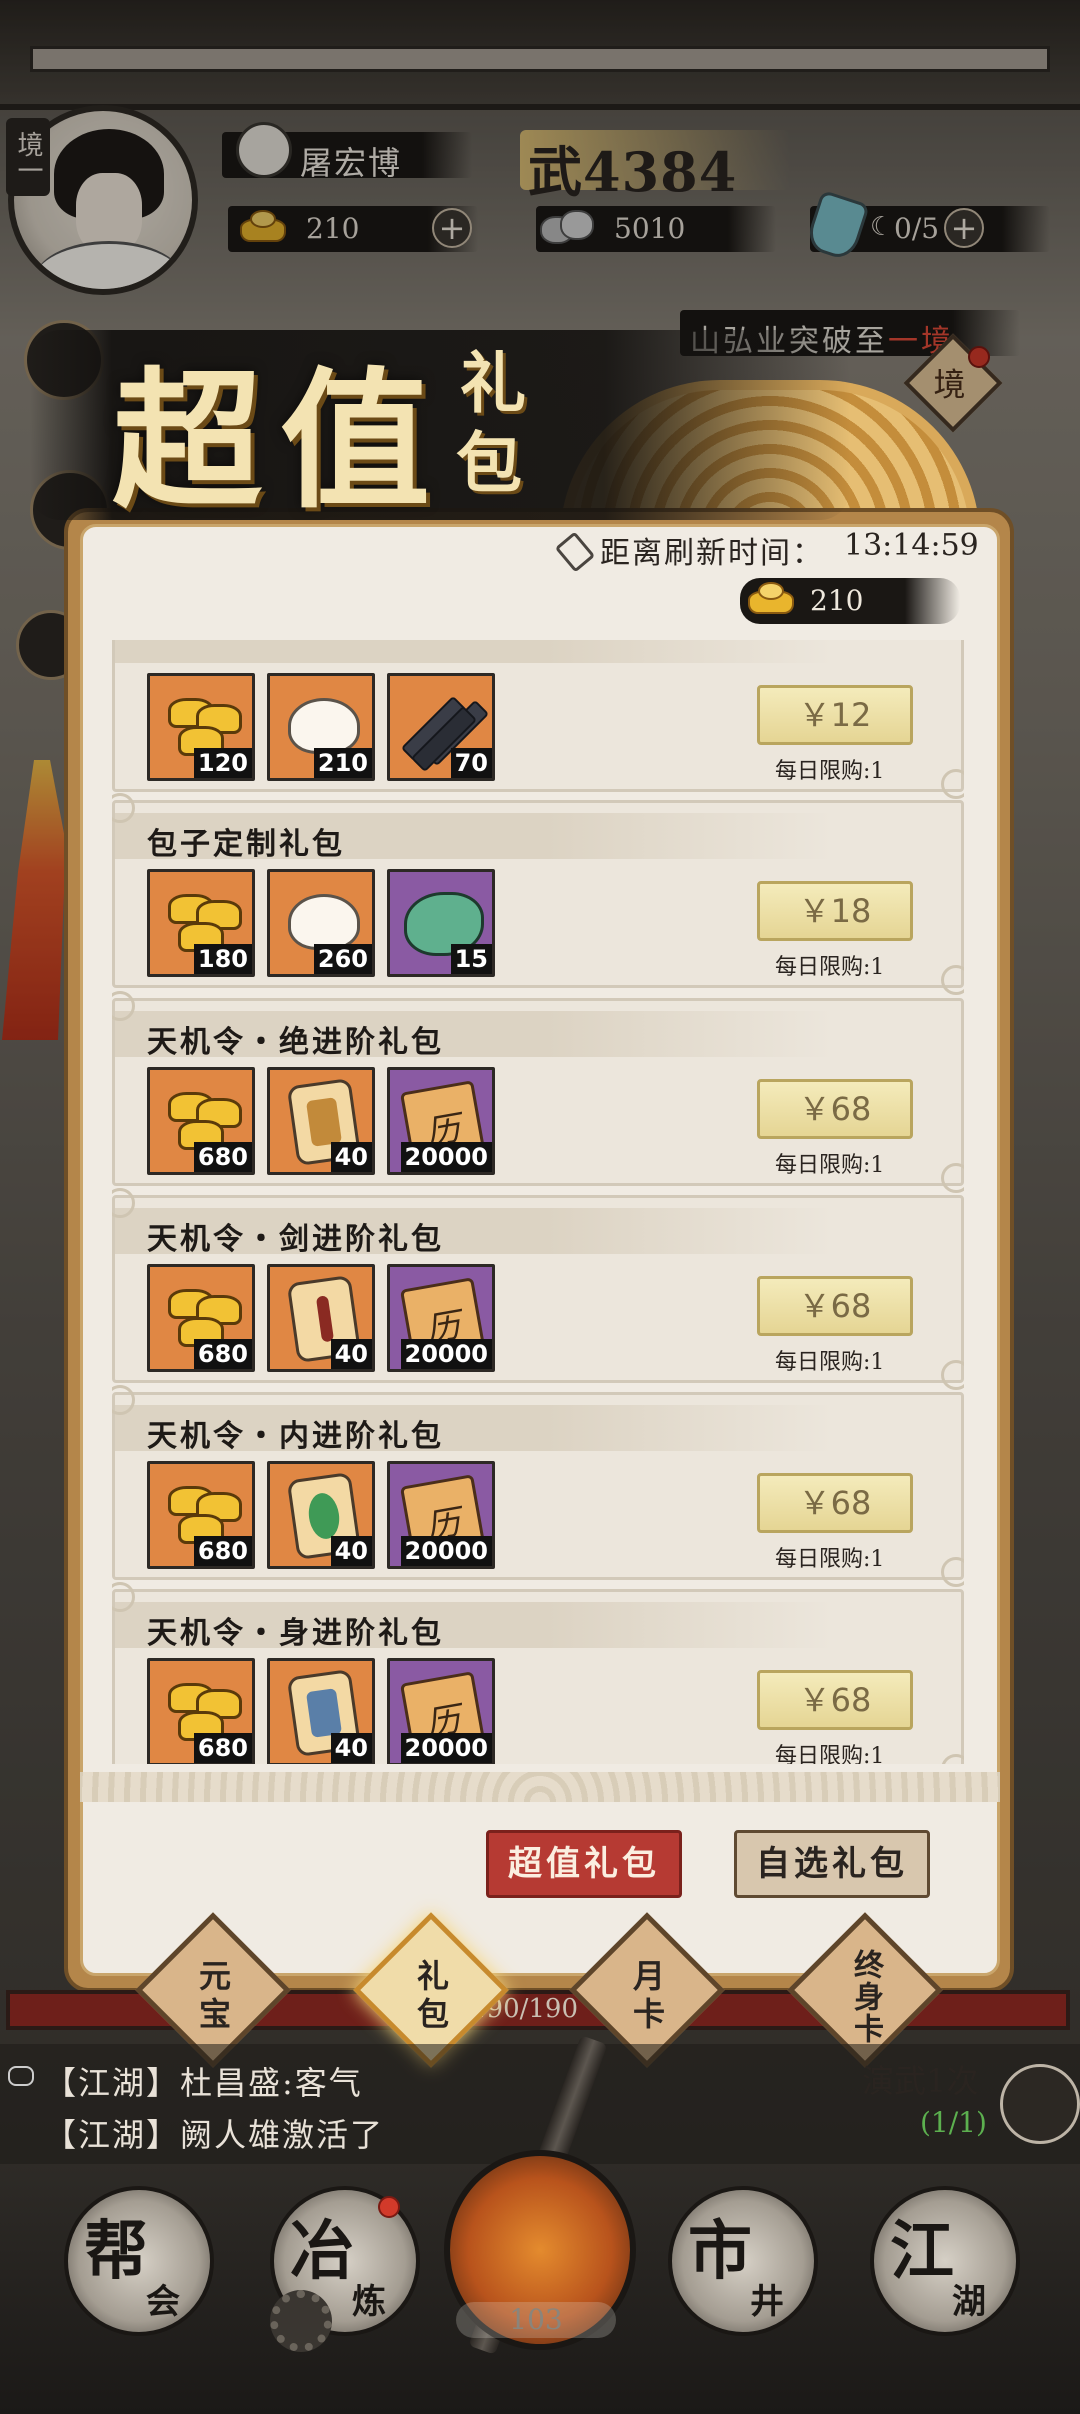 The width and height of the screenshot is (1080, 2414). What do you see at coordinates (321, 727) in the screenshot?
I see `reward-item: 210` at bounding box center [321, 727].